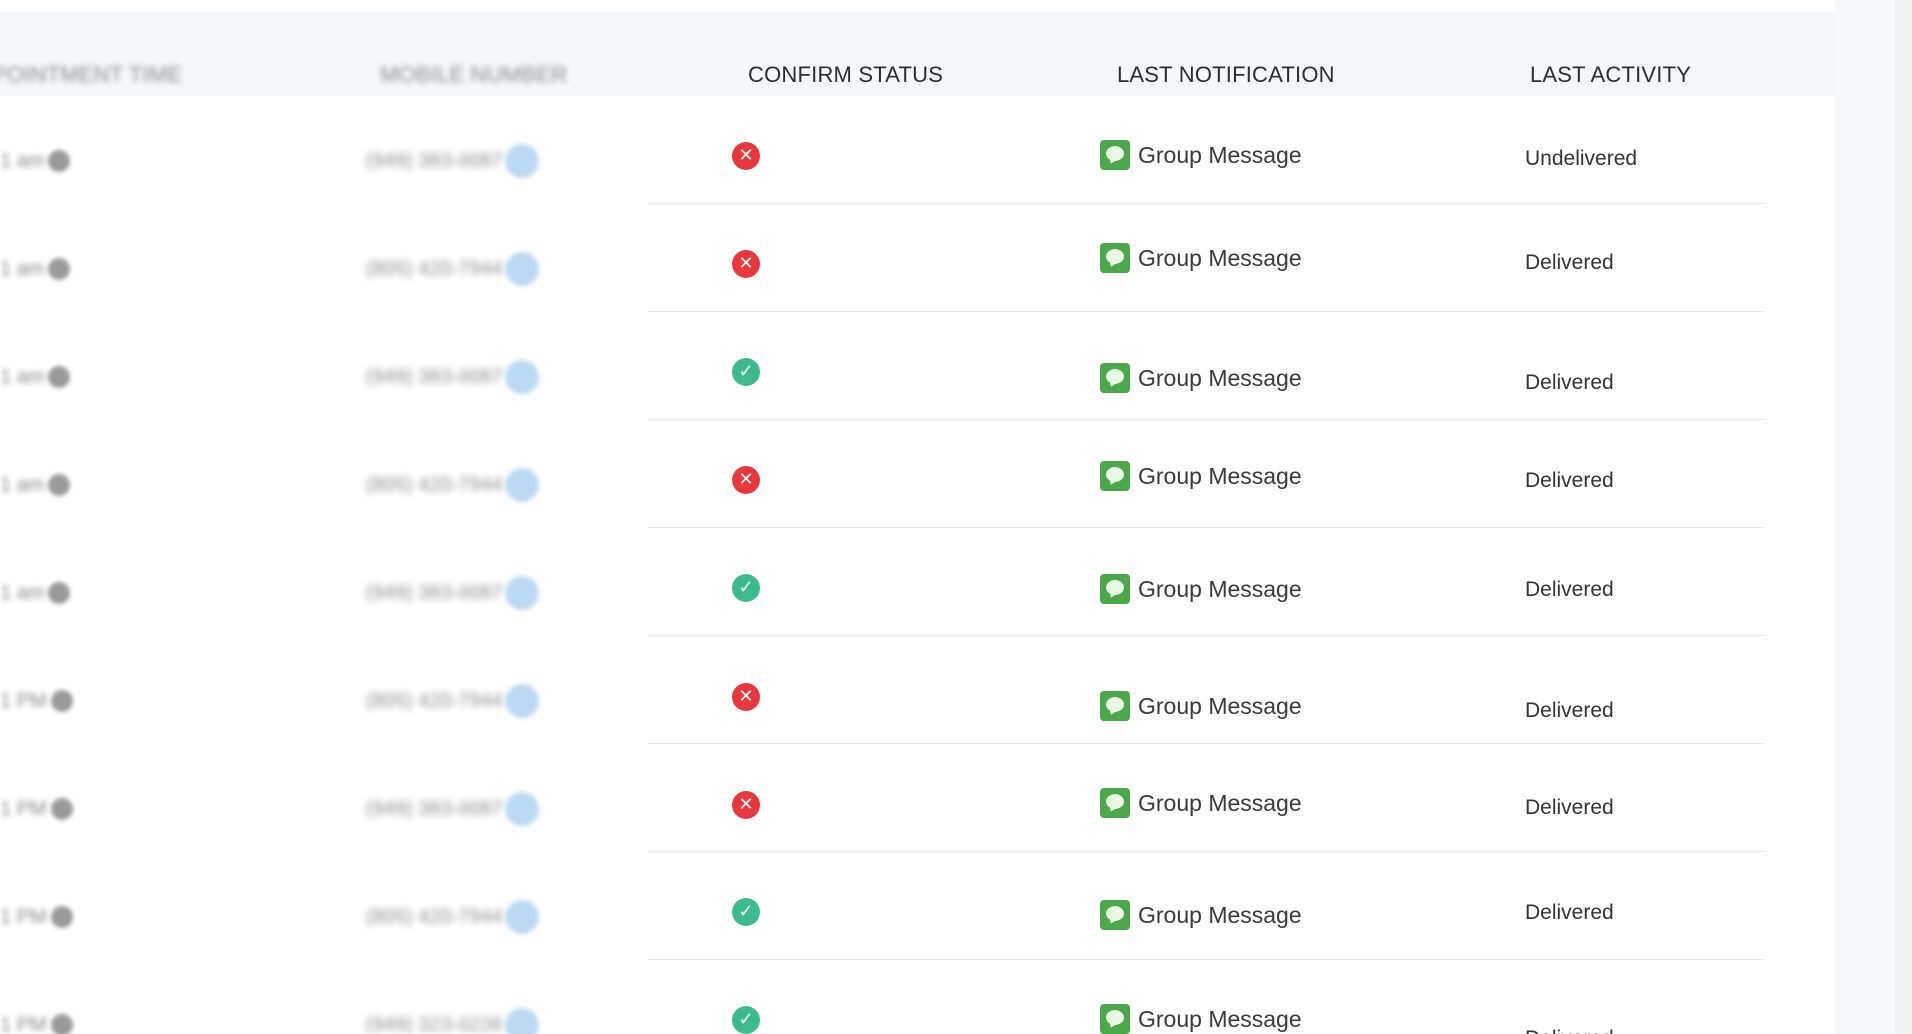 This screenshot has height=1034, width=1912. I want to click on vertical-scrollbar, so click(1903, 517).